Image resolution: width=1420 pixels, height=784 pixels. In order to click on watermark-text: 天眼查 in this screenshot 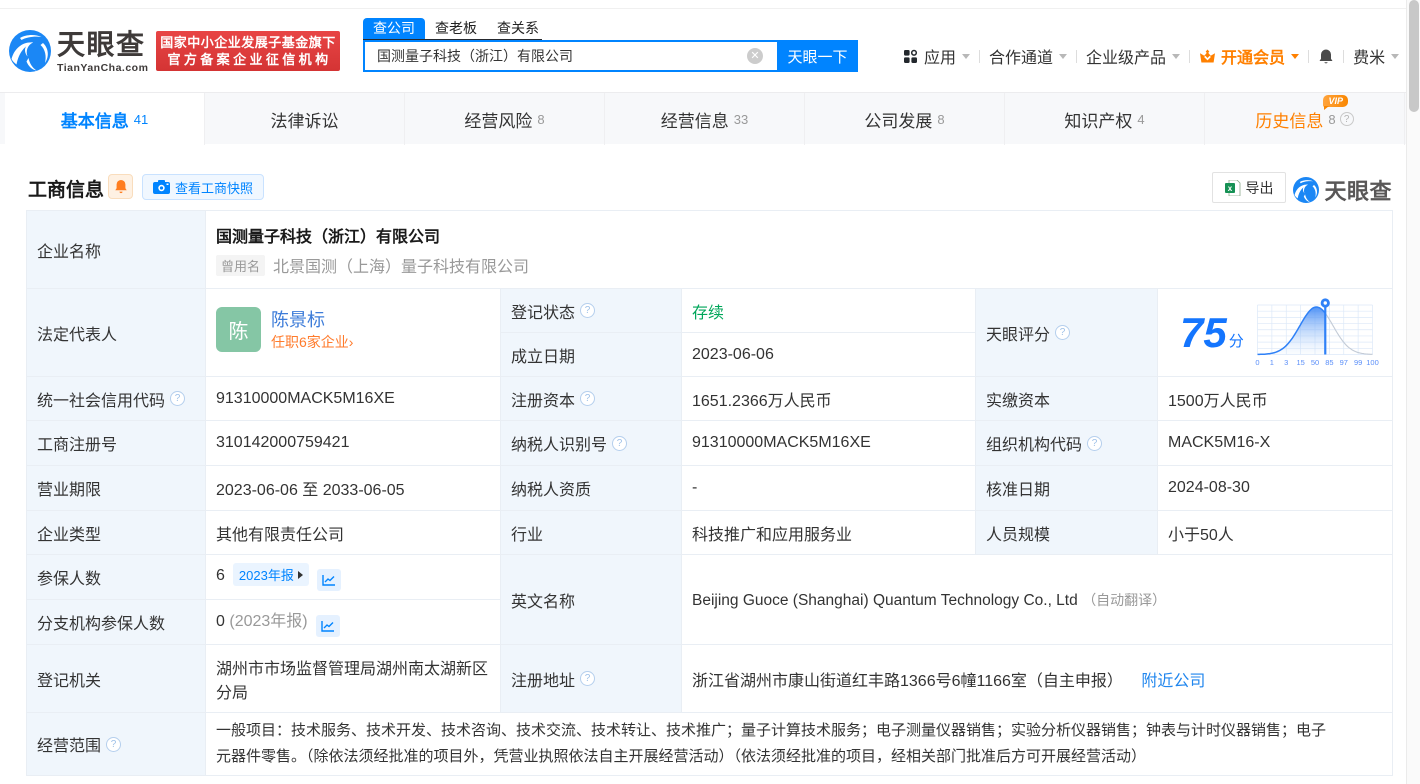, I will do `click(1358, 191)`.